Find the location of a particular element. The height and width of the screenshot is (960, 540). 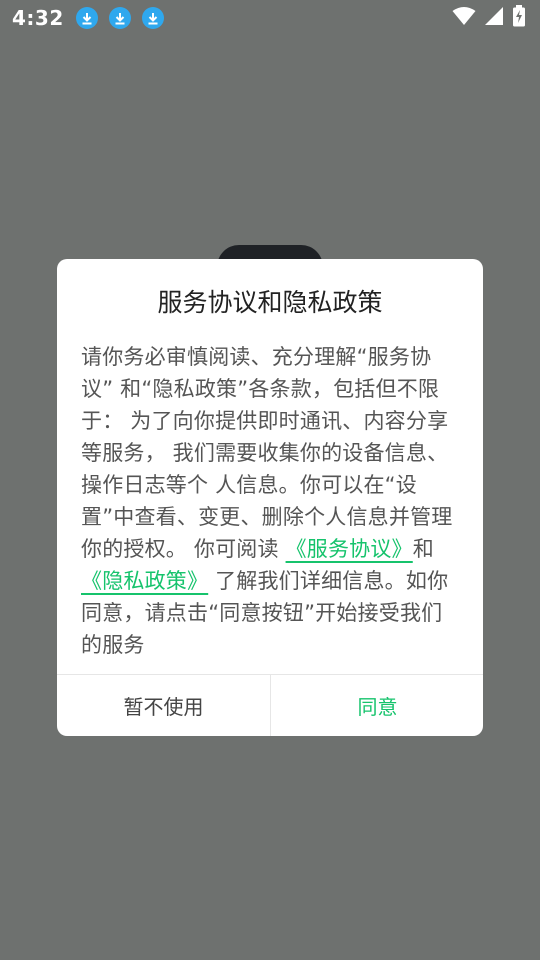

dialog-title: 服务协议和隐私政策 is located at coordinates (270, 302).